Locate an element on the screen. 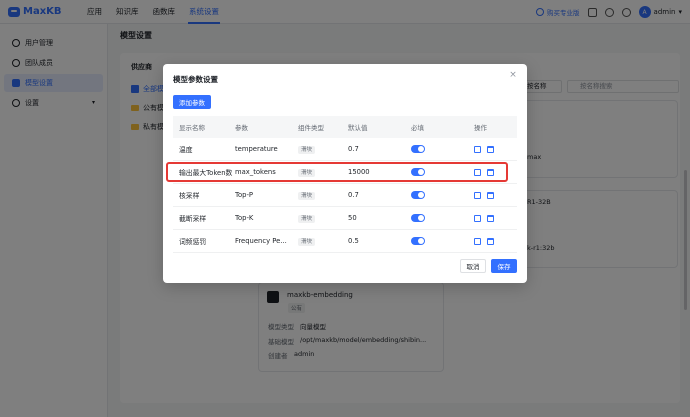  col-header: 操作 is located at coordinates (480, 128).